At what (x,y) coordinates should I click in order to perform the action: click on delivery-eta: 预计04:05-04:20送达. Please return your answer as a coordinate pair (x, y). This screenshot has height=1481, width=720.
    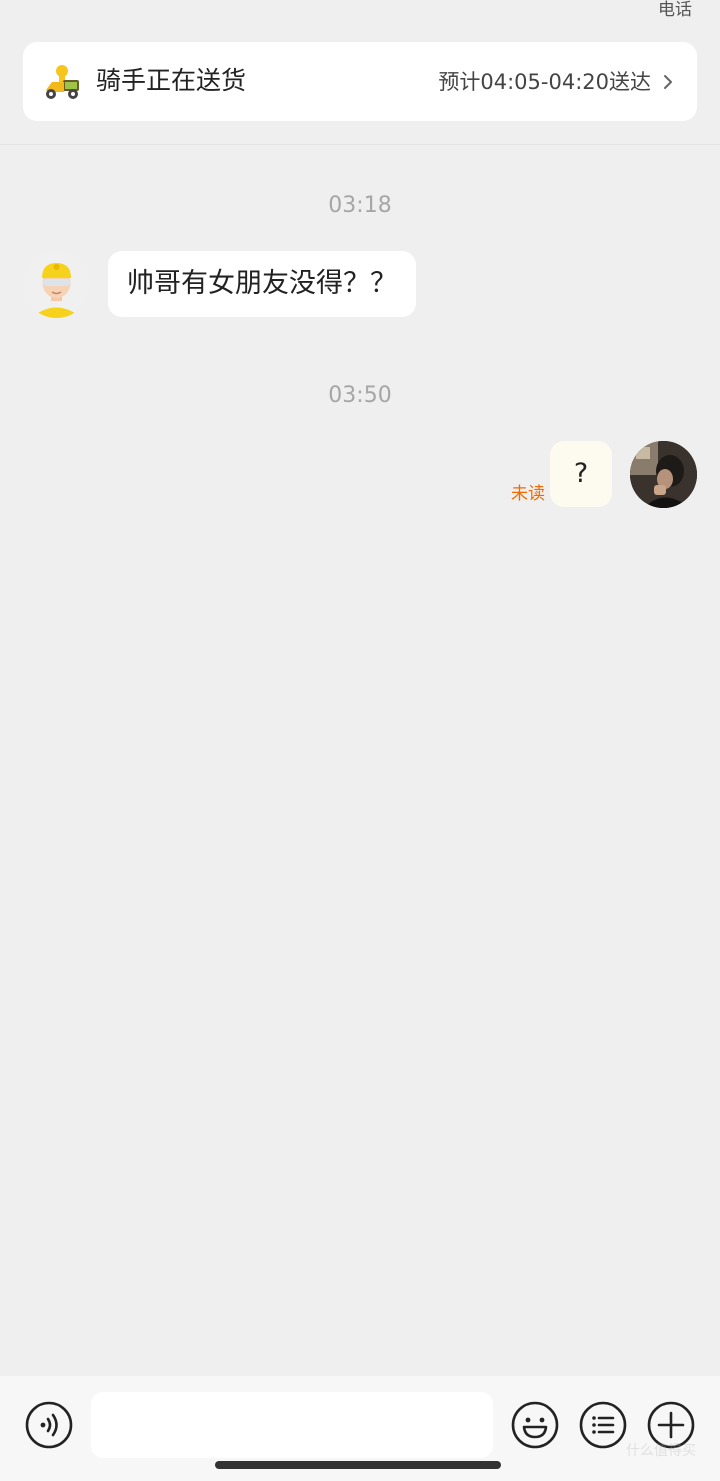
    Looking at the image, I should click on (555, 82).